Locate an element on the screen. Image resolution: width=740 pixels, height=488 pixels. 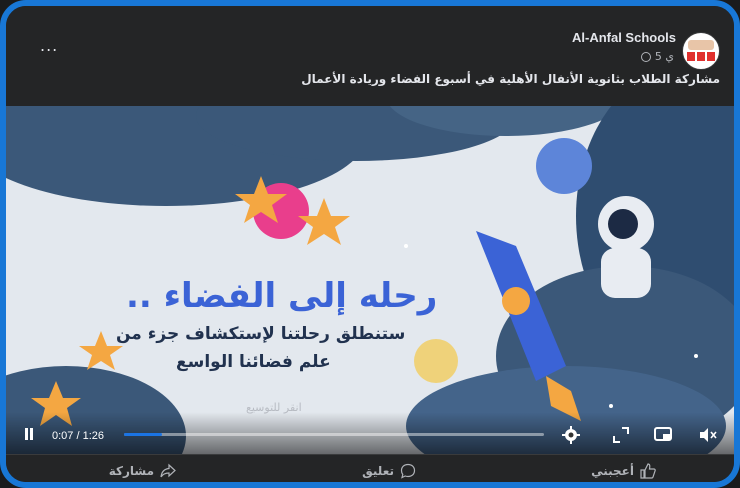
avatar is located at coordinates (701, 51).